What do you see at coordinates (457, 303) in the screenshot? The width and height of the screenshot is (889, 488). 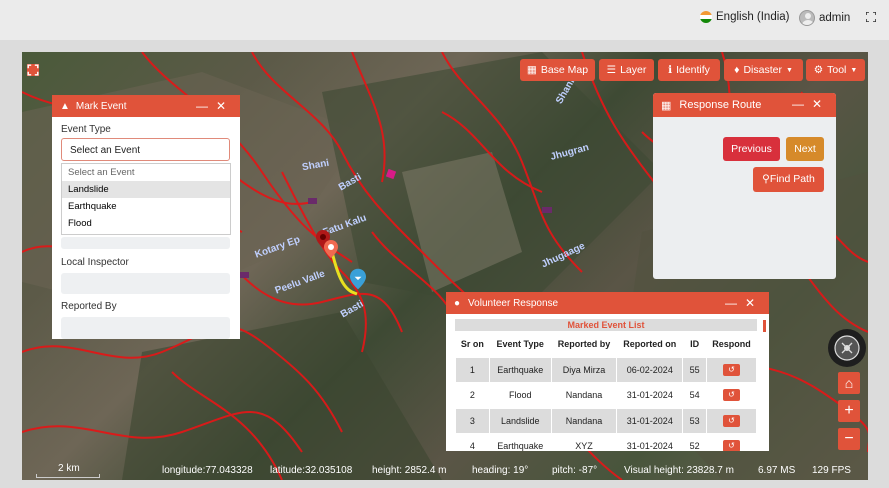 I see `users-icon: ●` at bounding box center [457, 303].